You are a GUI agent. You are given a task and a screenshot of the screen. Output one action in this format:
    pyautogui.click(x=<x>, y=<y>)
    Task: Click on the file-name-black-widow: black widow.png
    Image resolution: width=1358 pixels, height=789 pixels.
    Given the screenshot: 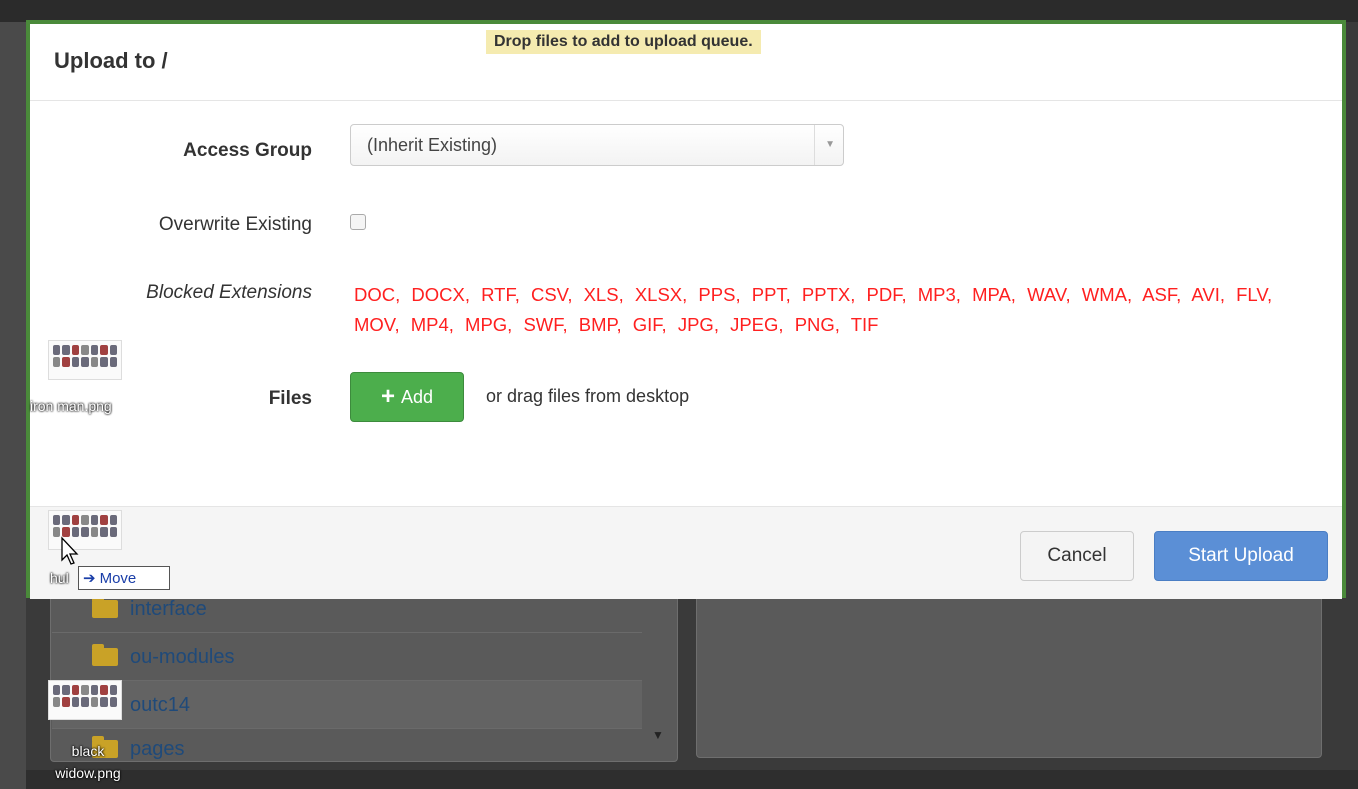 What is the action you would take?
    pyautogui.click(x=88, y=762)
    